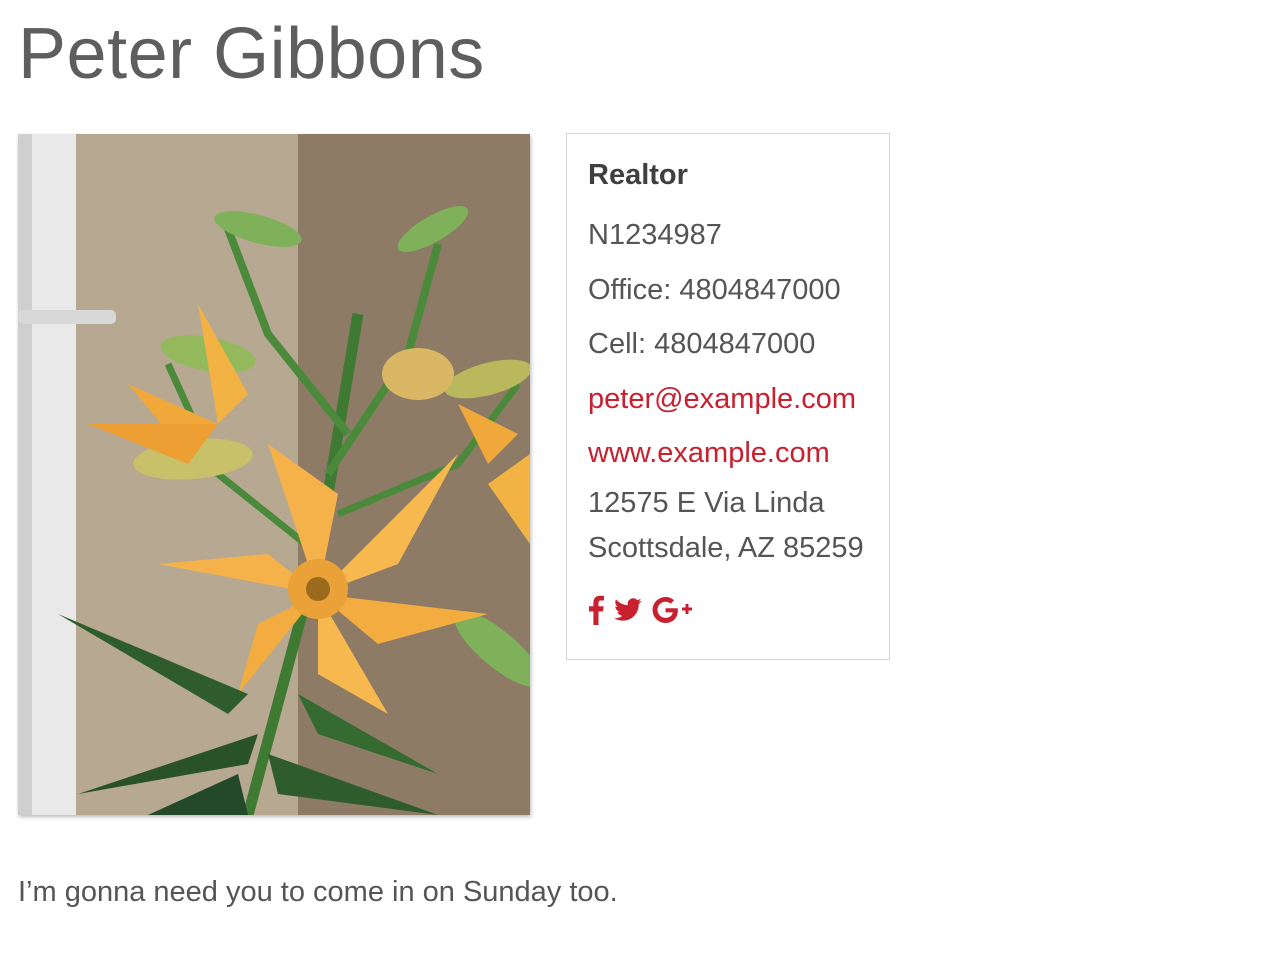  I want to click on address-street: 12575 E Via Linda, so click(706, 502).